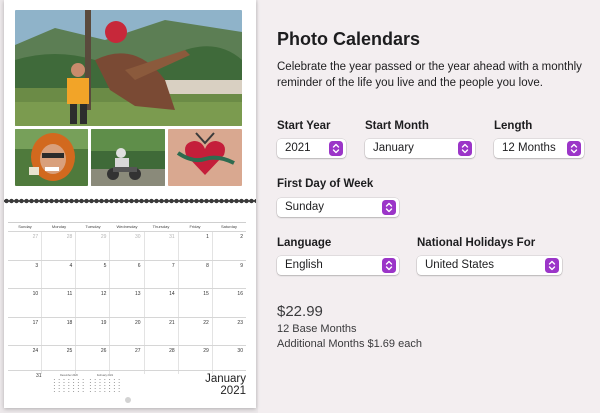  Describe the element at coordinates (194, 303) in the screenshot. I see `day-cell: 15` at that location.